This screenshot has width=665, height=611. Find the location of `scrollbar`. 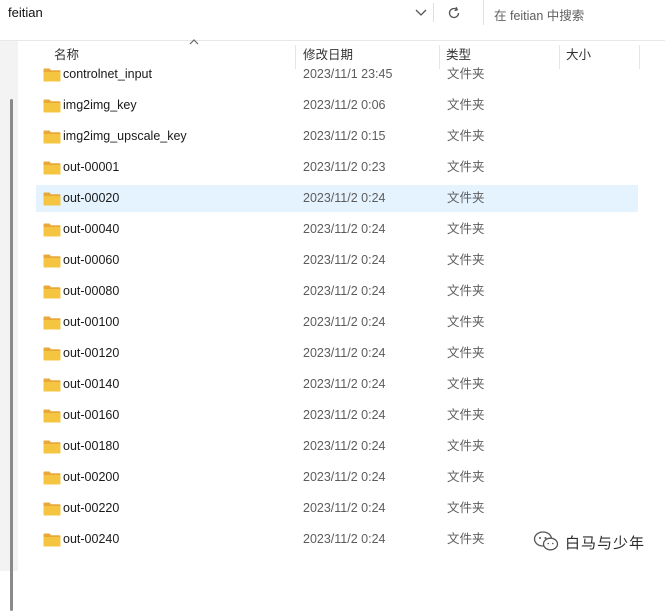

scrollbar is located at coordinates (11, 355).